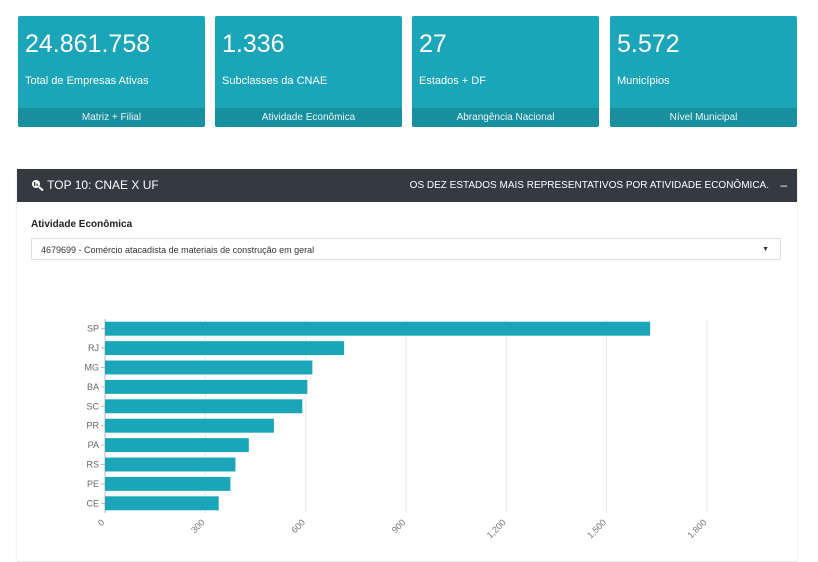  Describe the element at coordinates (206, 386) in the screenshot. I see `bar-ba` at that location.